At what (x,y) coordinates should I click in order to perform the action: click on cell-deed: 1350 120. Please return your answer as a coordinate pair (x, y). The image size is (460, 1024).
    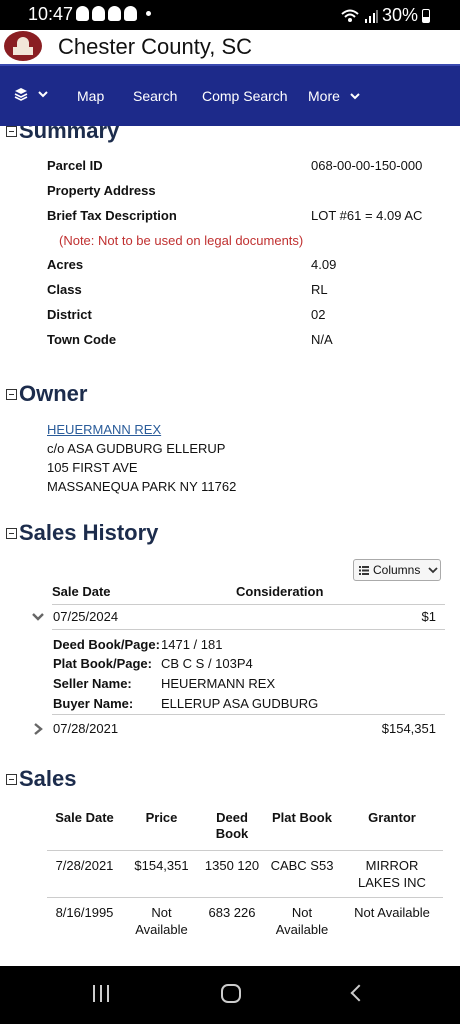
    Looking at the image, I should click on (232, 874).